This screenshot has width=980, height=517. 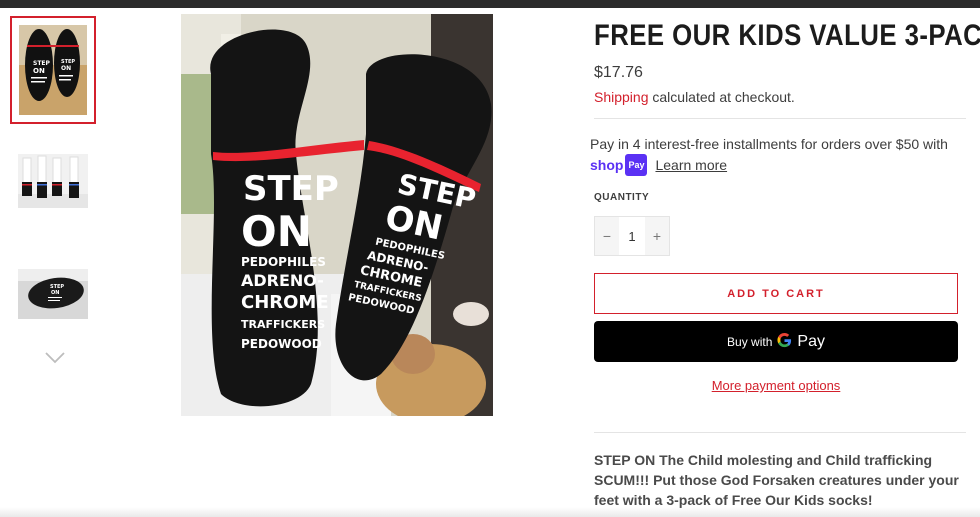 What do you see at coordinates (283, 262) in the screenshot?
I see `sock-print-line3: PEDOPHILES` at bounding box center [283, 262].